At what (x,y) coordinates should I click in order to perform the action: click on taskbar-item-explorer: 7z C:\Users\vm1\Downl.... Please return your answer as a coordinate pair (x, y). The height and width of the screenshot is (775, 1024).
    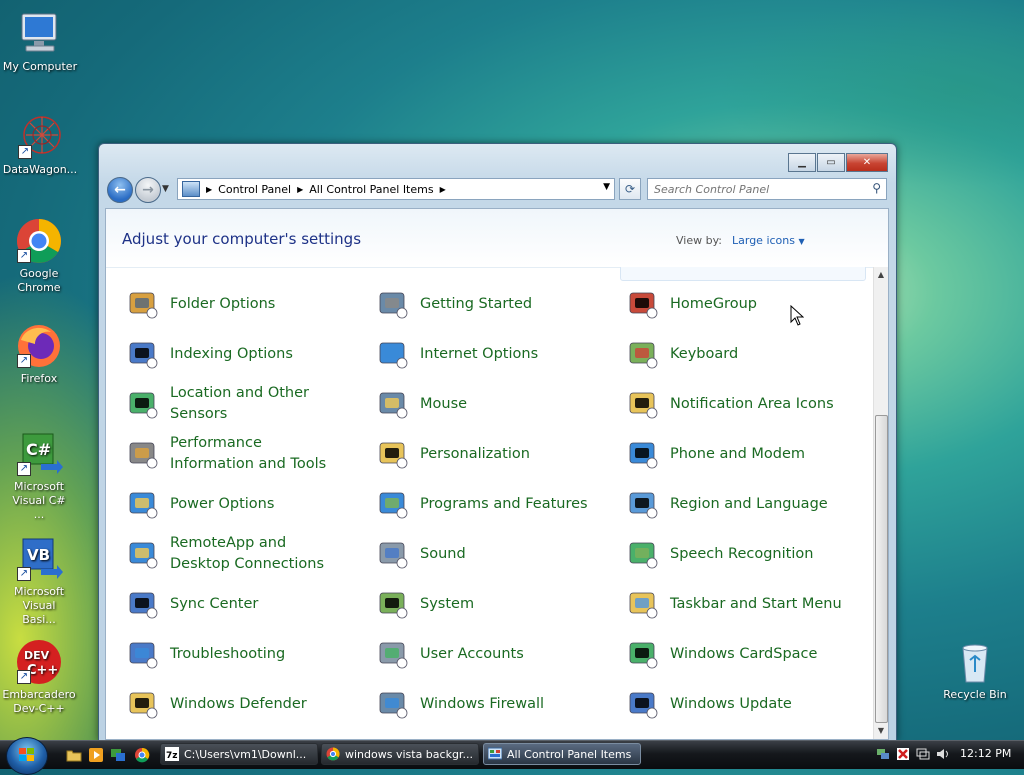
    Looking at the image, I should click on (239, 754).